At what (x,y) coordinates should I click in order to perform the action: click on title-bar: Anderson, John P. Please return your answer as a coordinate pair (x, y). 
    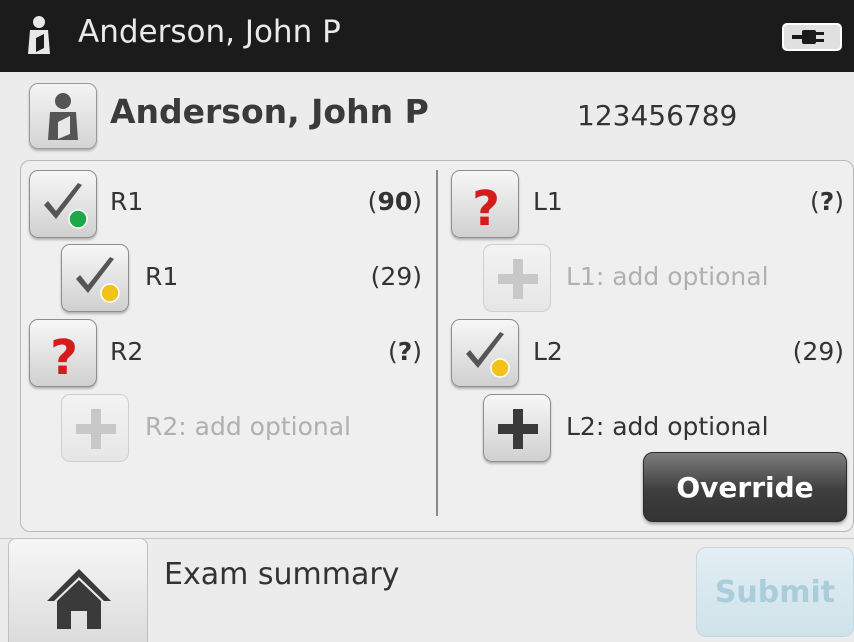
    Looking at the image, I should click on (427, 36).